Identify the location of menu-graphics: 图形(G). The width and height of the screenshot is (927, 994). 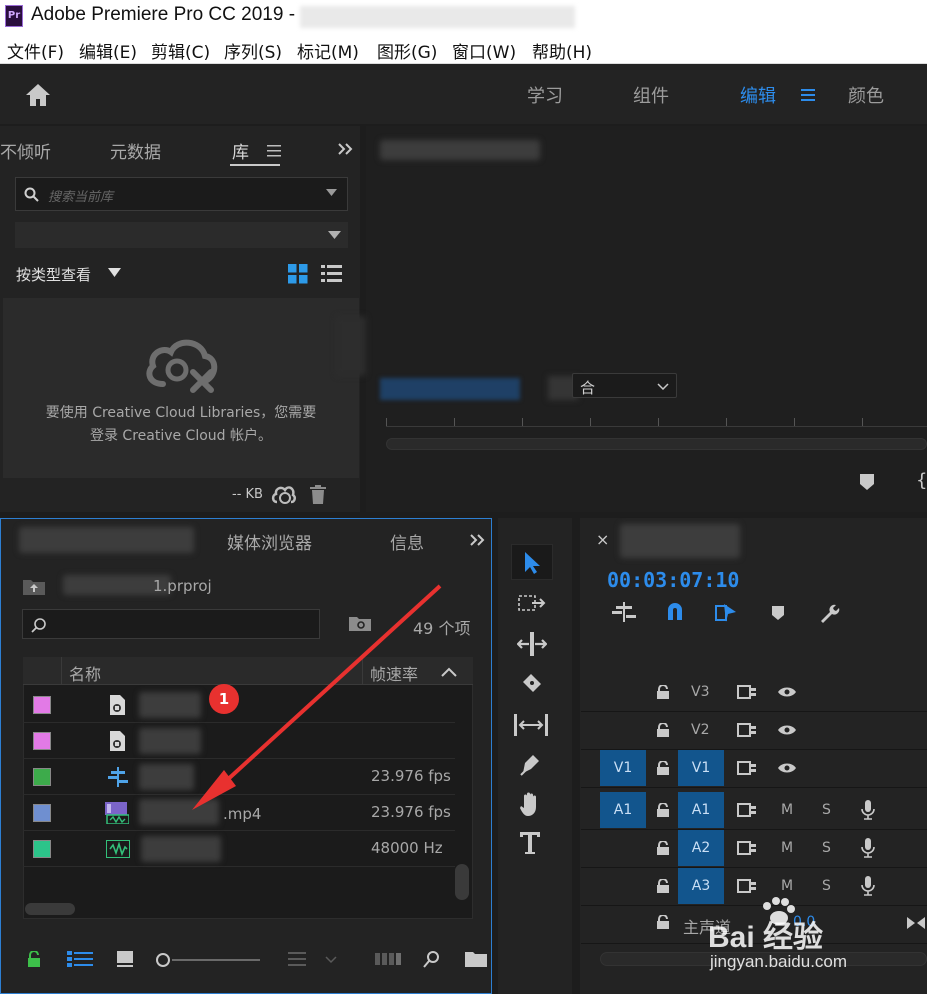
(407, 50).